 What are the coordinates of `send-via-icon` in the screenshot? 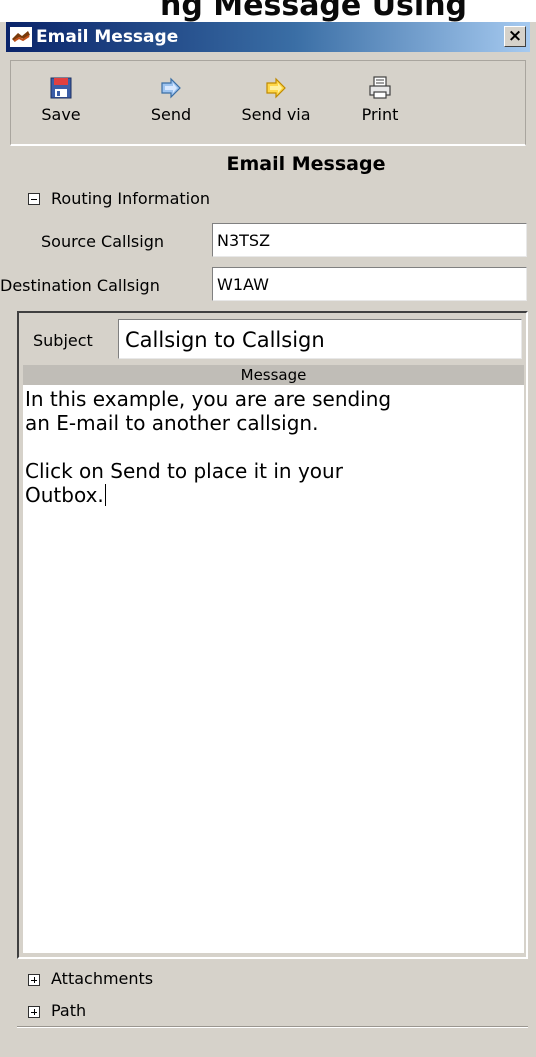 It's located at (276, 88).